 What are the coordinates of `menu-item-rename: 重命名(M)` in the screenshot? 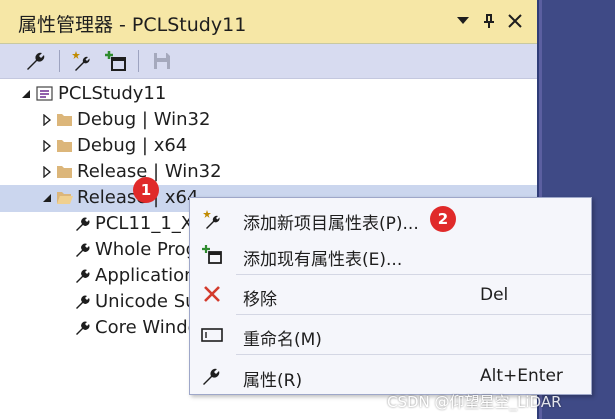 It's located at (390, 335).